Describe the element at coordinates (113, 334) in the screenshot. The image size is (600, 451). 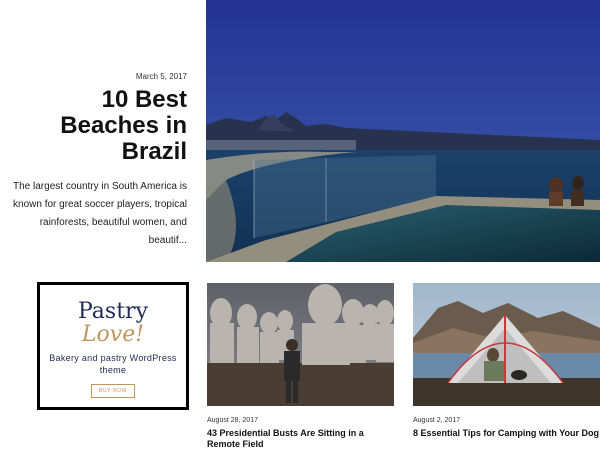
I see `ad-title-line2: Love!` at that location.